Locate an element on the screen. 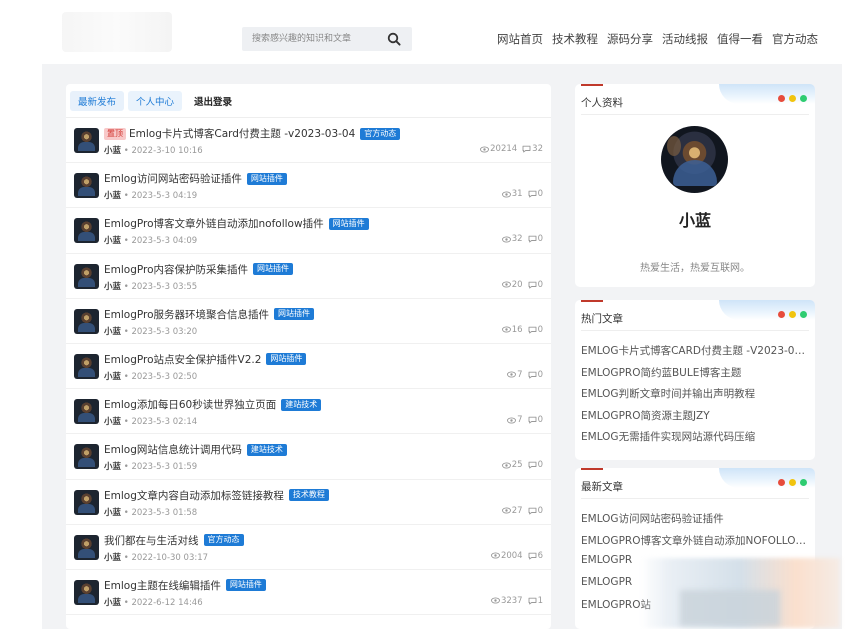  nav-item-official: 官方动态 is located at coordinates (795, 39).